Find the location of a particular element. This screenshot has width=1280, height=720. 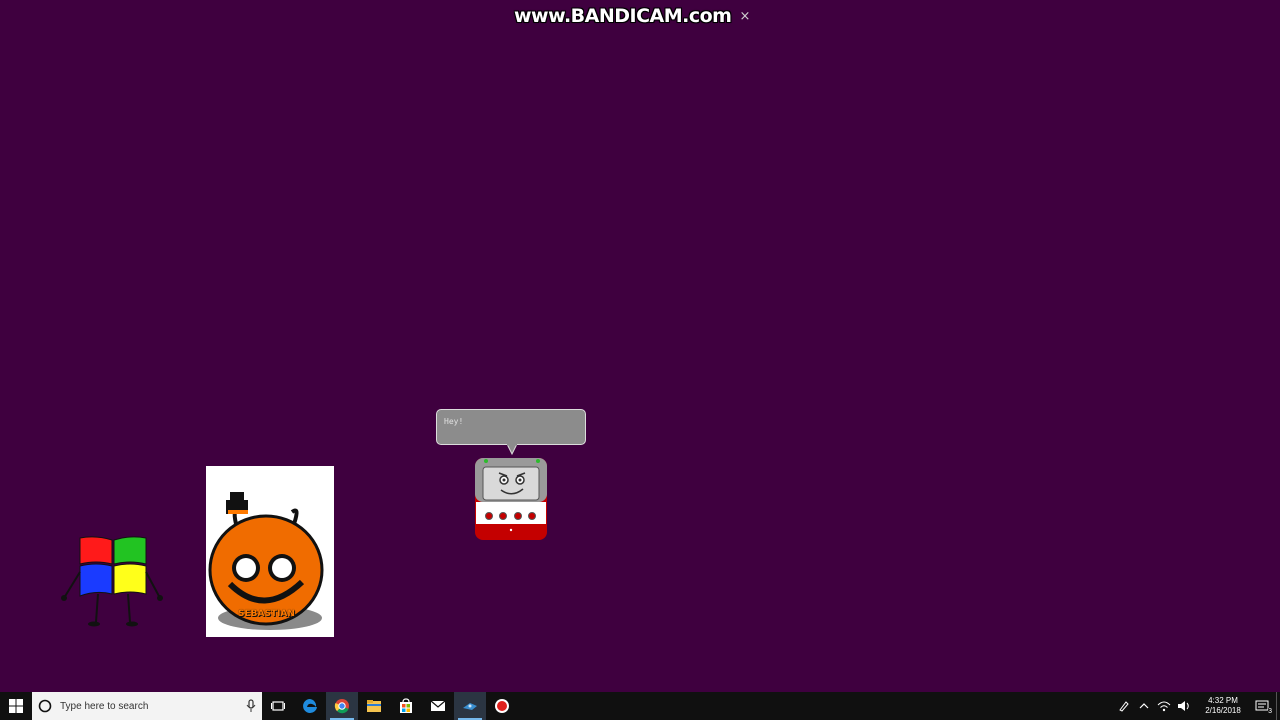

speech-bubble-text: Hey! is located at coordinates (454, 421).